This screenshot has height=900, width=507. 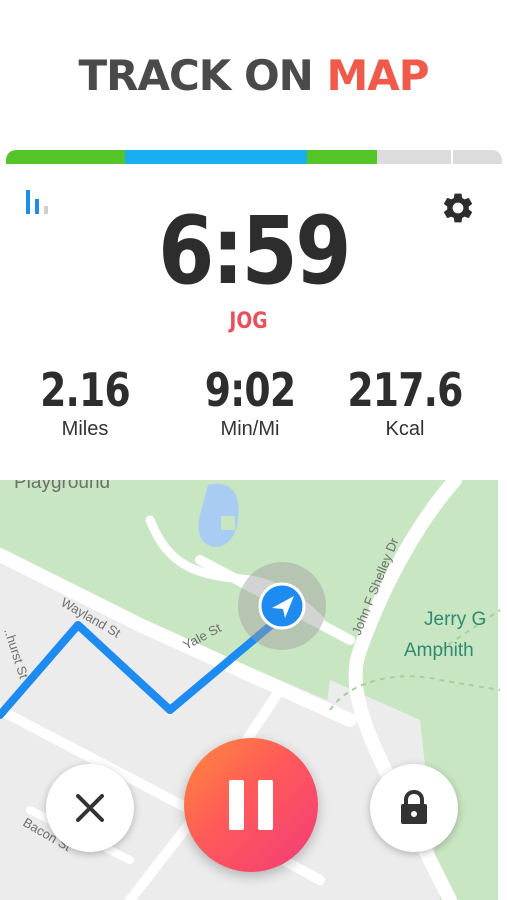 I want to click on pond-island, so click(x=228, y=523).